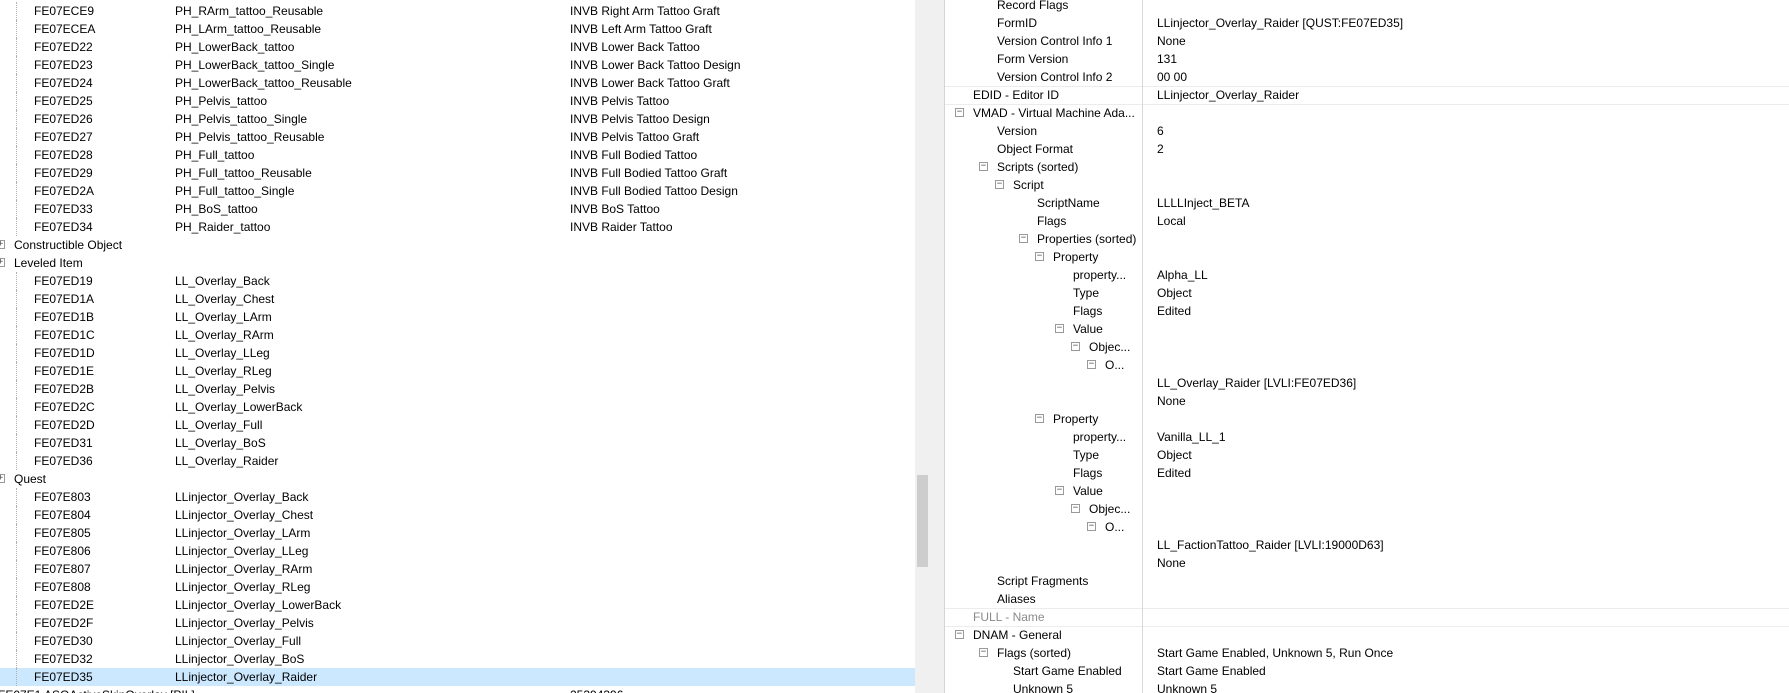  Describe the element at coordinates (457, 389) in the screenshot. I see `record-row: FE07ED2B LL_Overlay_Pelvis` at that location.